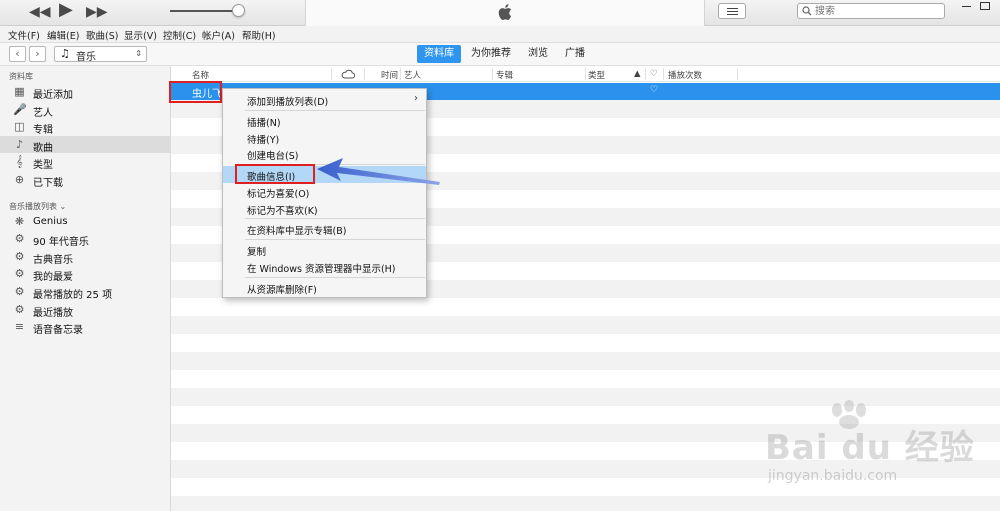 The image size is (1000, 511). I want to click on up-next-list-button, so click(732, 11).